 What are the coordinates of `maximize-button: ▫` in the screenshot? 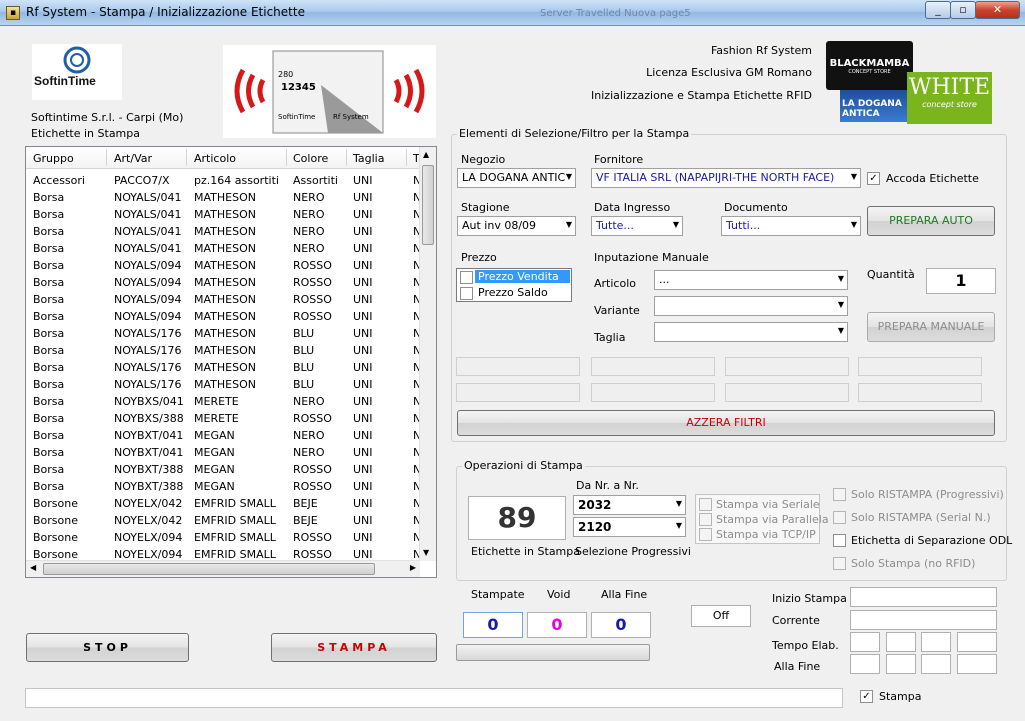 It's located at (963, 10).